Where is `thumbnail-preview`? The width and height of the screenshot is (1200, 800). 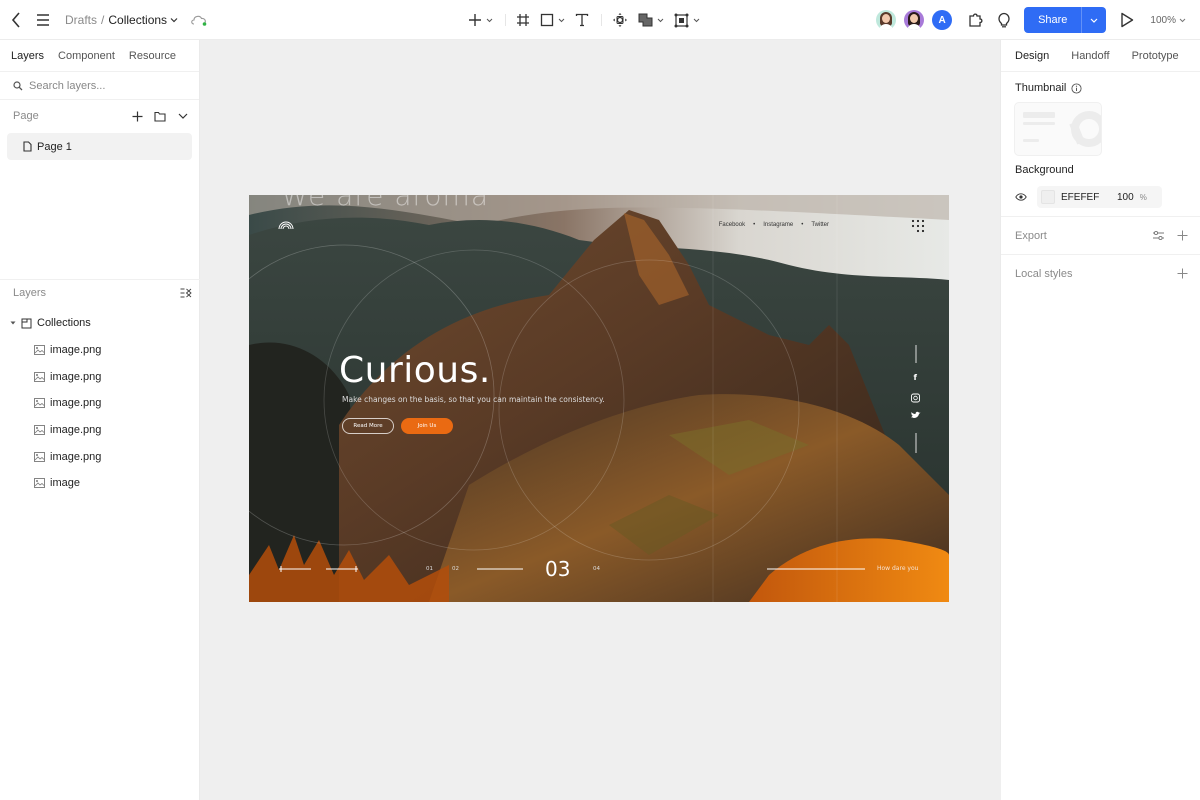
thumbnail-preview is located at coordinates (1058, 129).